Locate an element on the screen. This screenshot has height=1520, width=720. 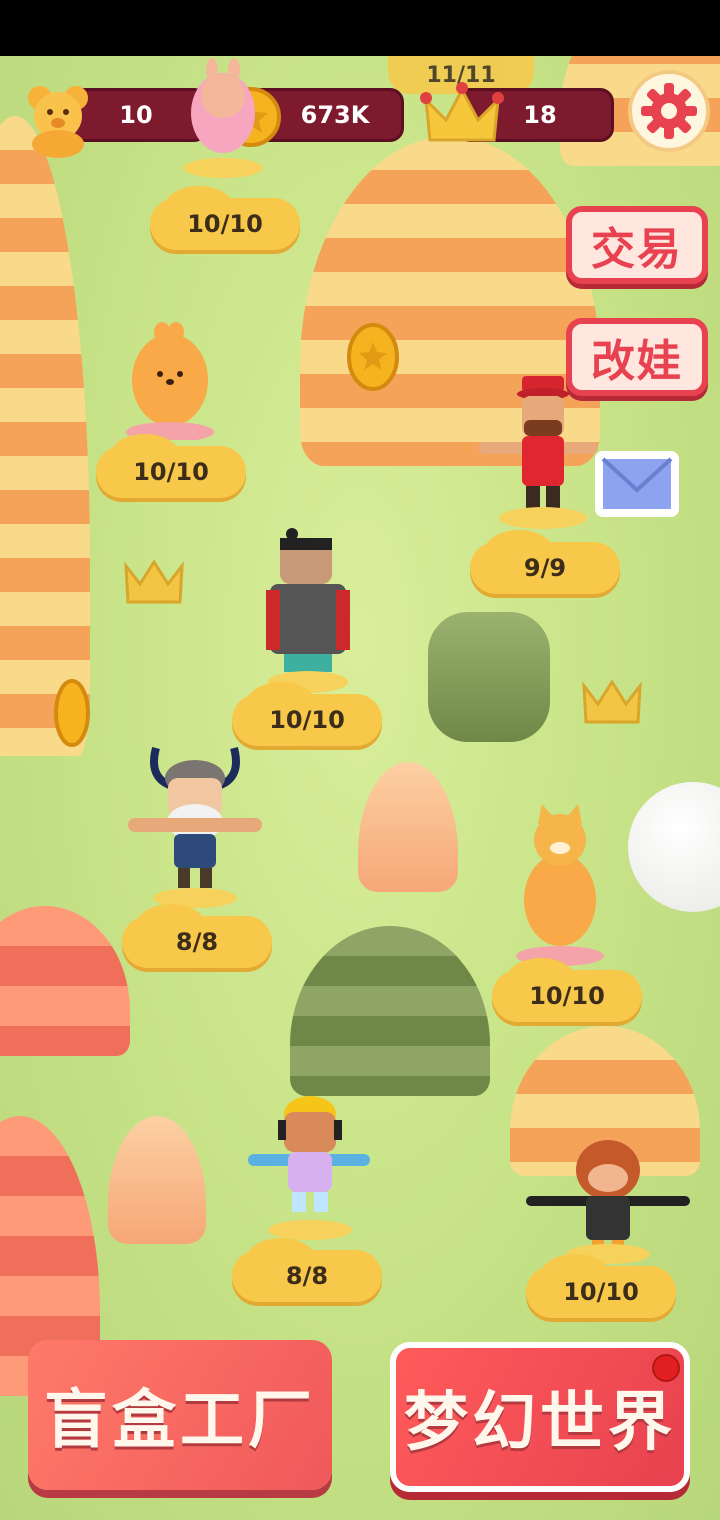
dream-world-button: 梦幻世界 is located at coordinates (540, 1417).